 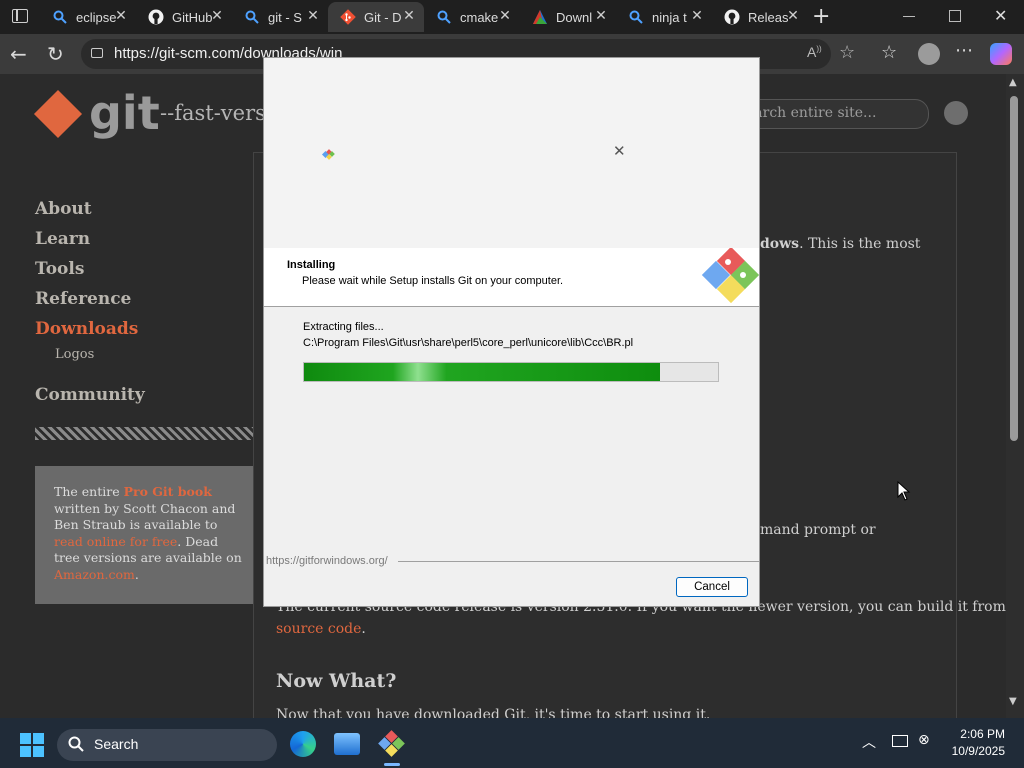 What do you see at coordinates (924, 740) in the screenshot?
I see `volume-muted-icon: ⊗` at bounding box center [924, 740].